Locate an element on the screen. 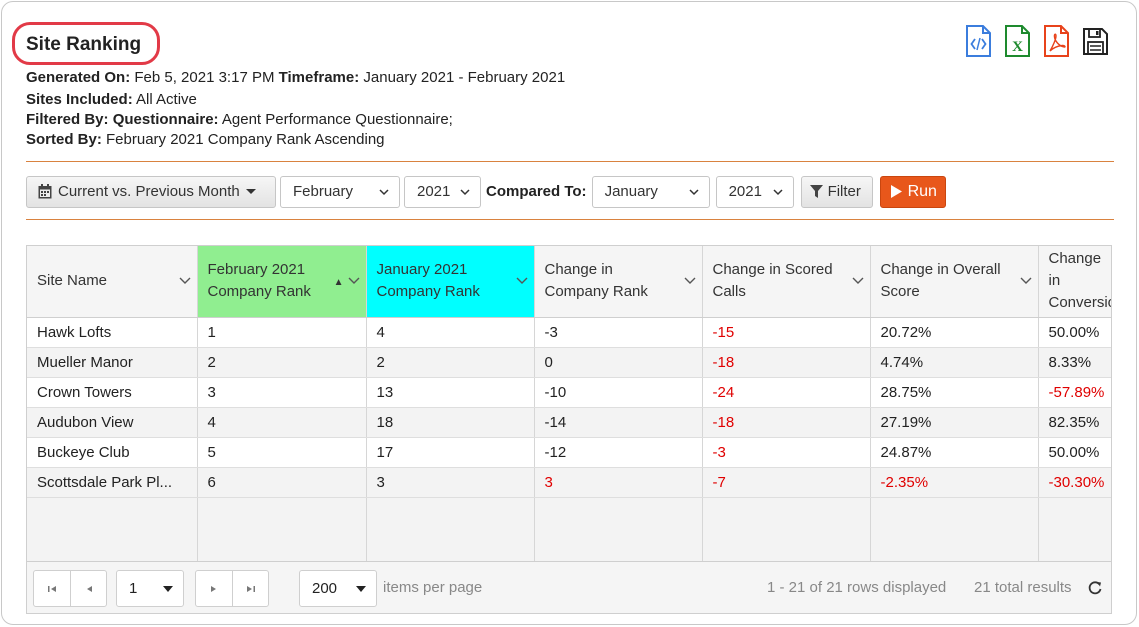 The width and height of the screenshot is (1139, 627). cell-site-name: Mueller Manor is located at coordinates (112, 362).